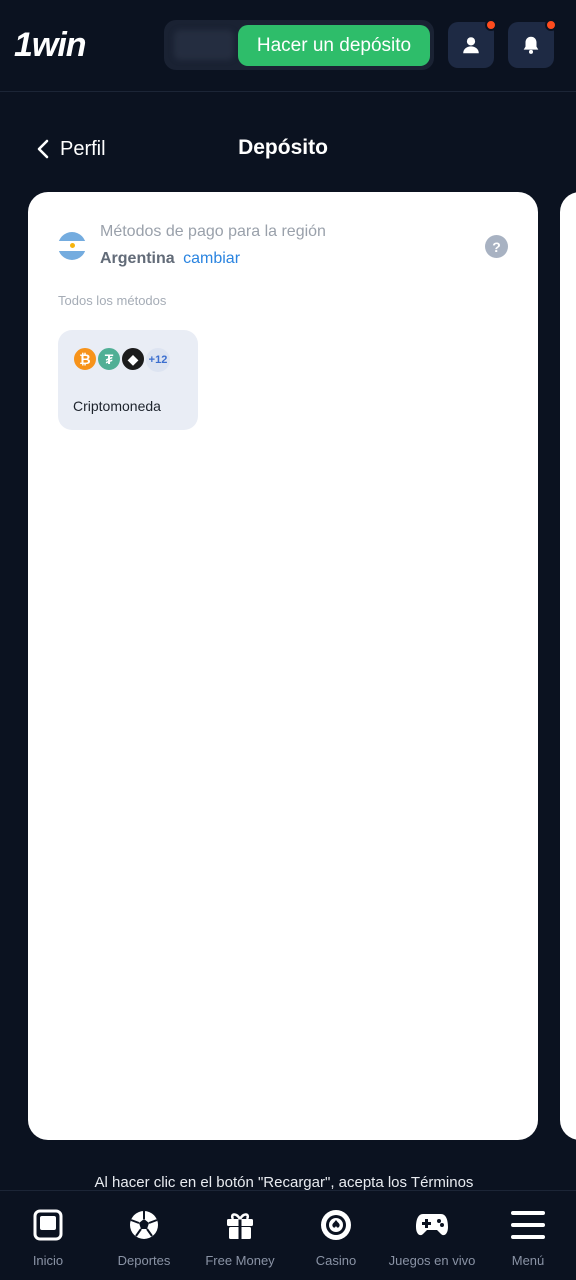  Describe the element at coordinates (50, 45) in the screenshot. I see `brand-logo: 1win` at that location.